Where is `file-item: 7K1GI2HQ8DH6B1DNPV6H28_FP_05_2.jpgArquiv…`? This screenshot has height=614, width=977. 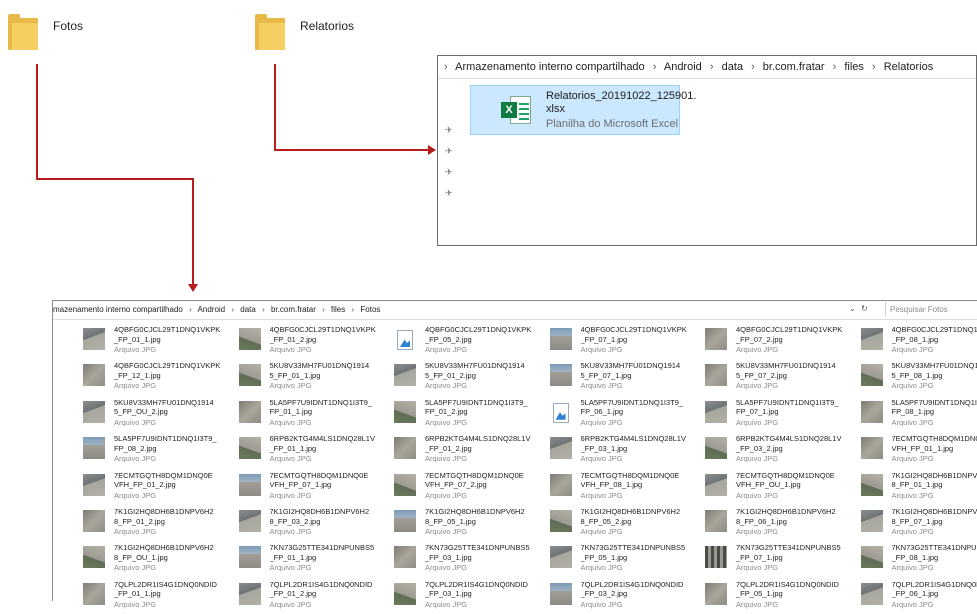 file-item: 7K1GI2HQ8DH6B1DNPV6H28_FP_05_2.jpgArquiv… is located at coordinates (626, 524).